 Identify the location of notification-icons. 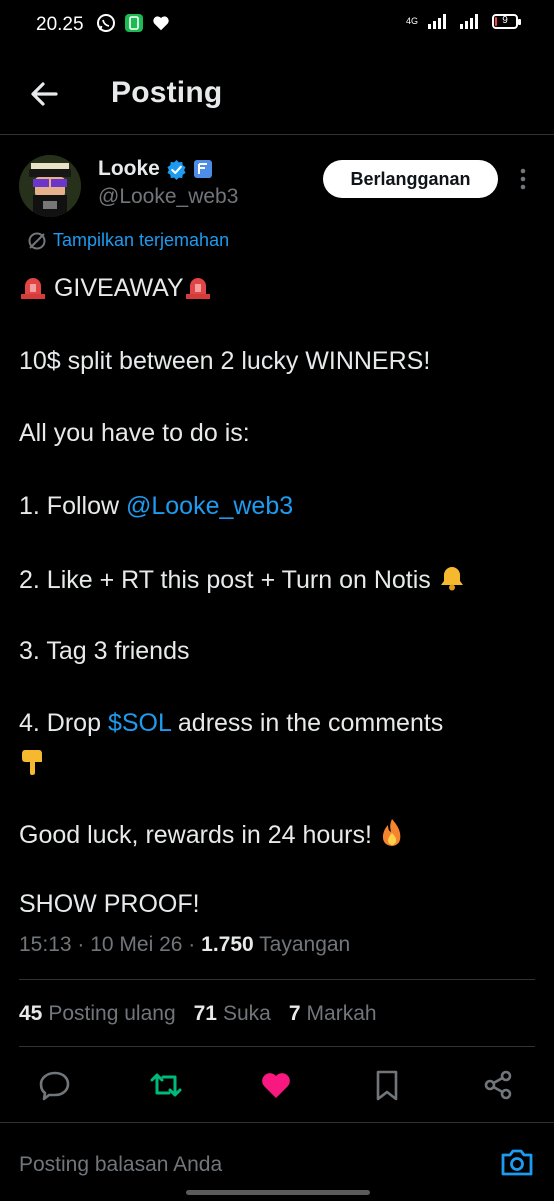
(133, 23).